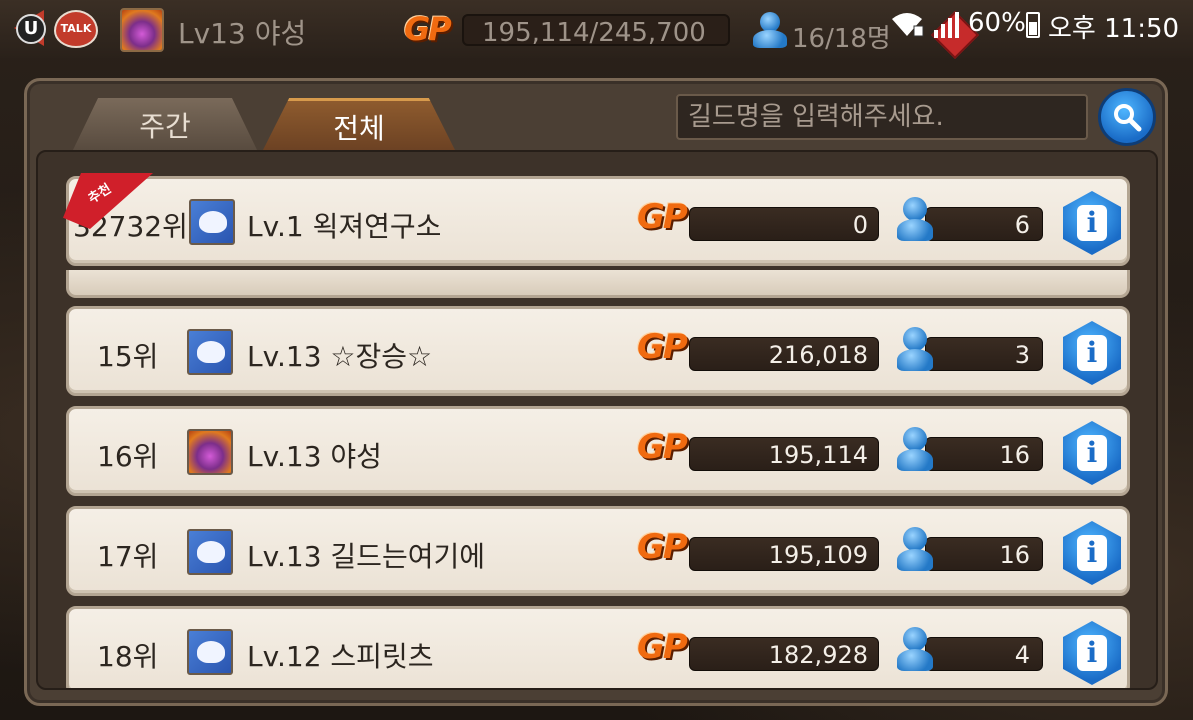  Describe the element at coordinates (946, 25) in the screenshot. I see `signal-icon` at that location.